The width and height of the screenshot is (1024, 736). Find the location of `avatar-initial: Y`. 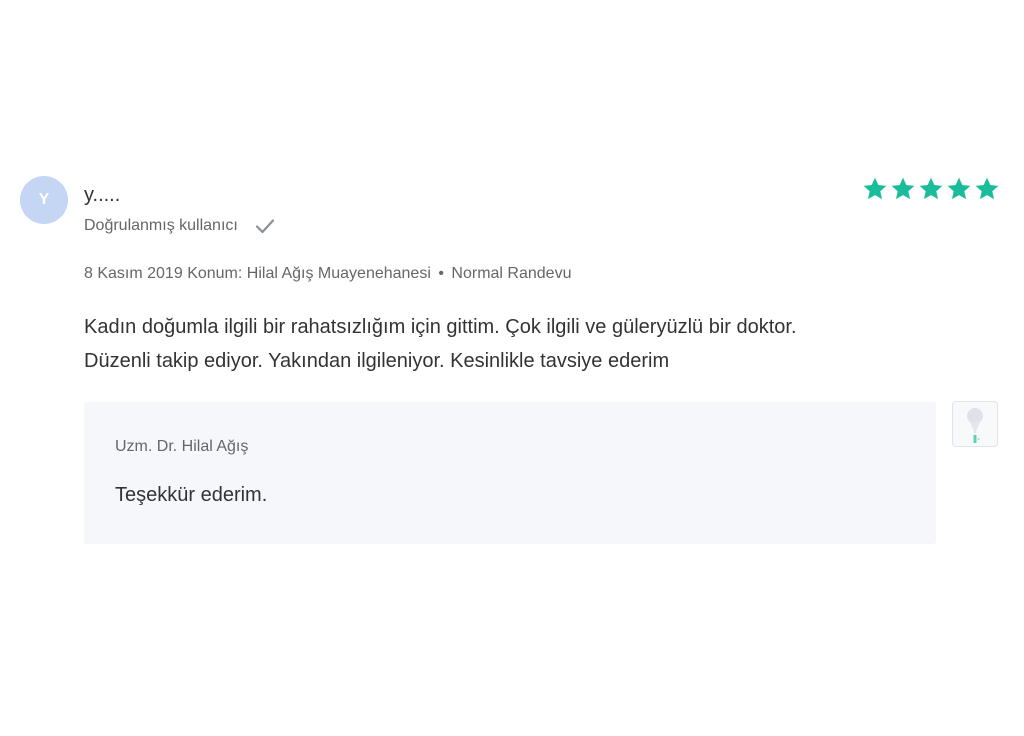

avatar-initial: Y is located at coordinates (44, 199).